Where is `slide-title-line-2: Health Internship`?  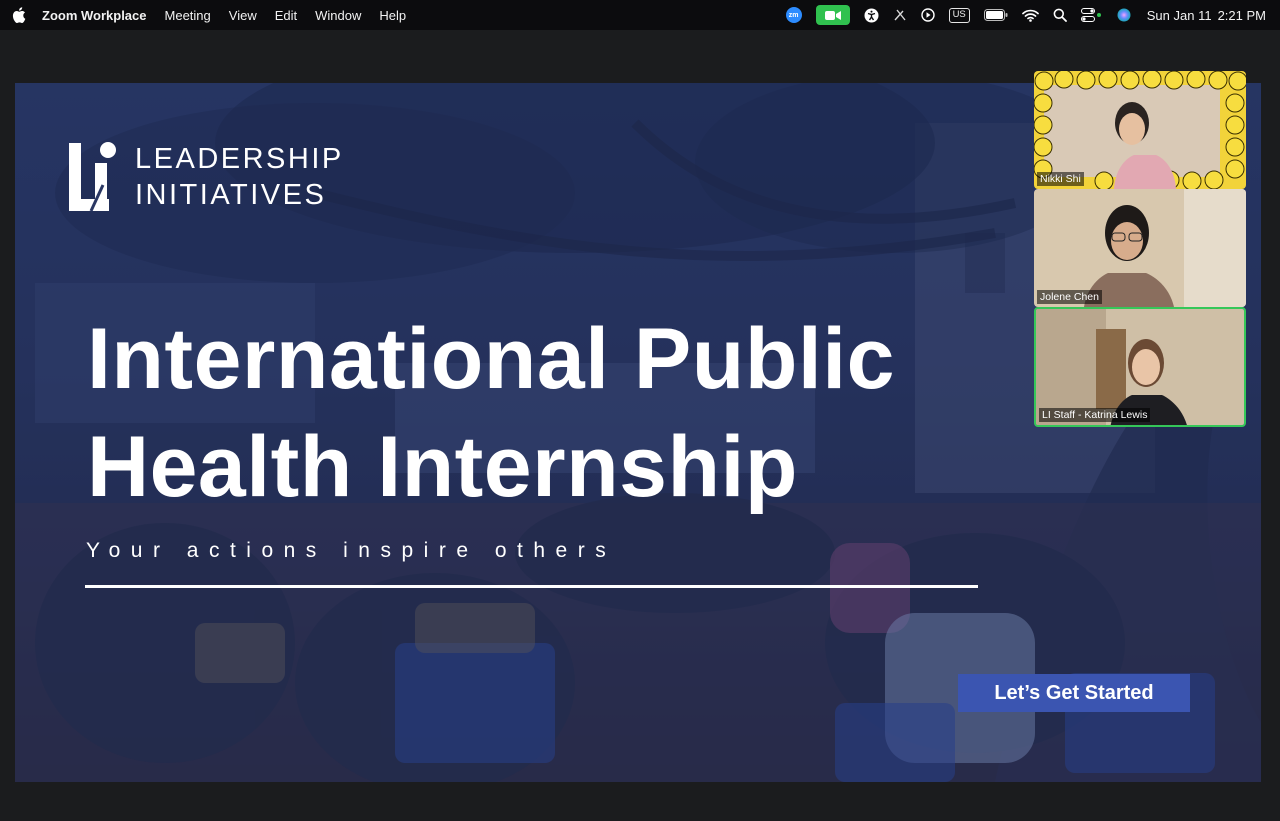
slide-title-line-2: Health Internship is located at coordinates (442, 467).